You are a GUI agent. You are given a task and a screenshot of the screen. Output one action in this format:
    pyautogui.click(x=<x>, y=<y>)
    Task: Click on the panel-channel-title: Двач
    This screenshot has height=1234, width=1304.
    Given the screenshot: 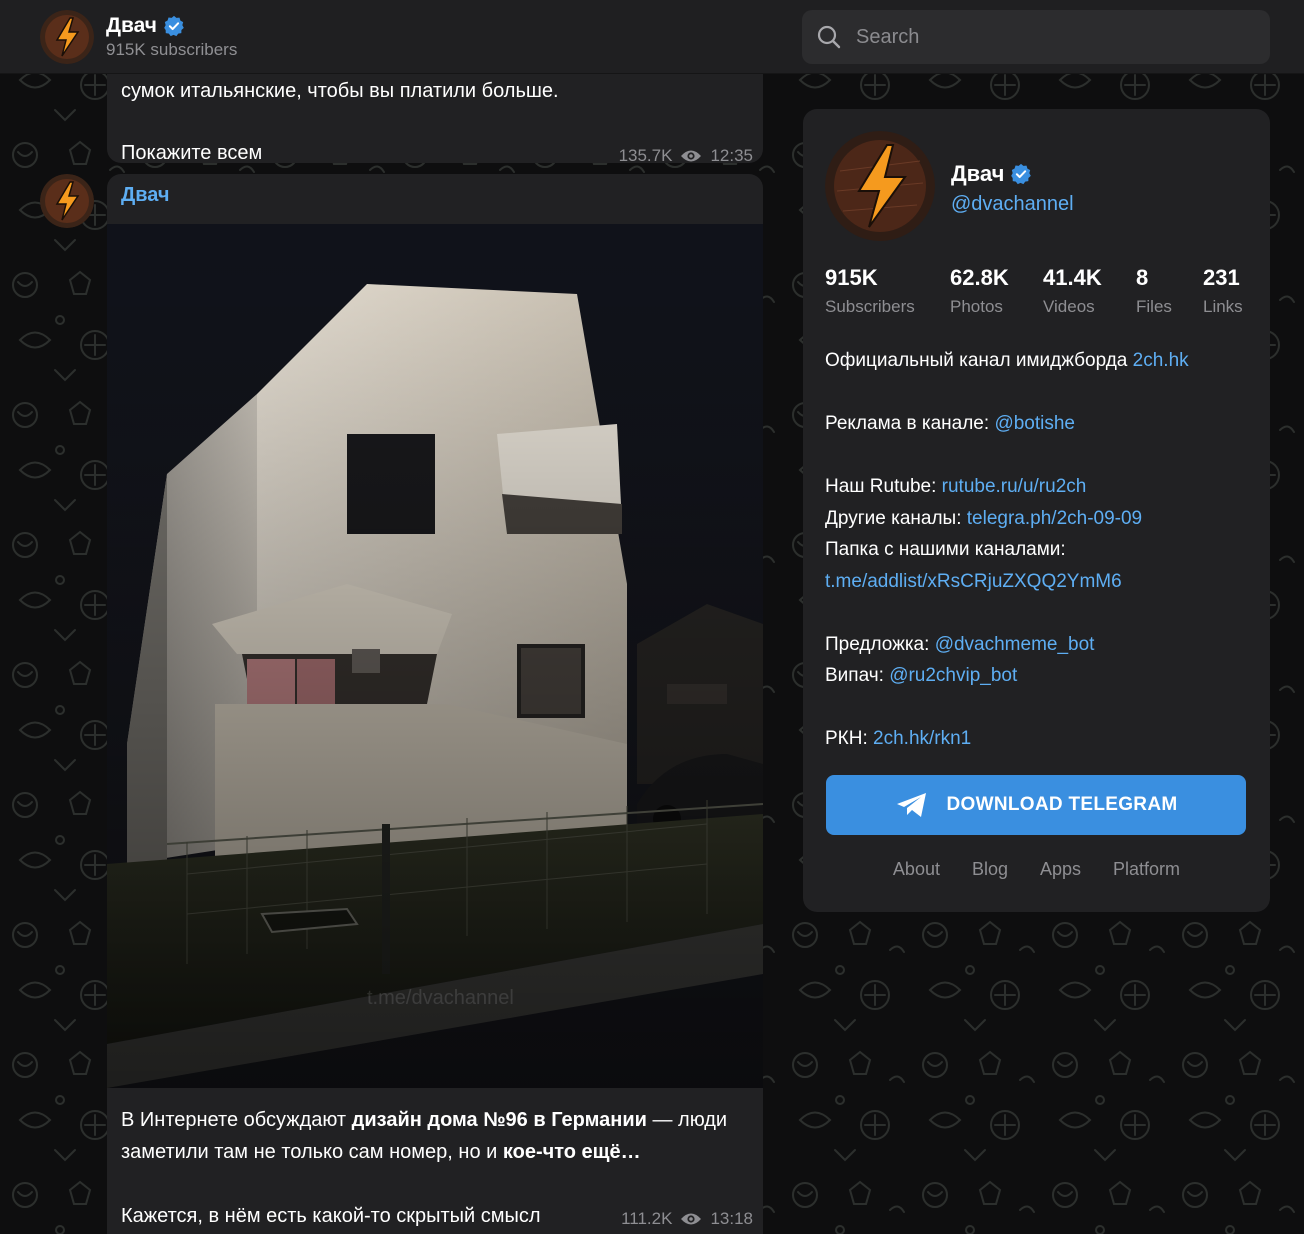 What is the action you would take?
    pyautogui.click(x=991, y=174)
    